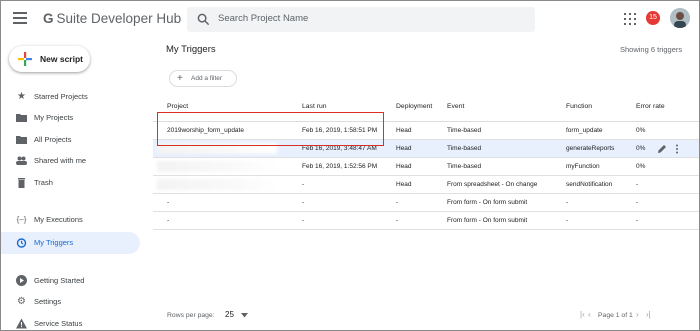  I want to click on avatar, so click(680, 18).